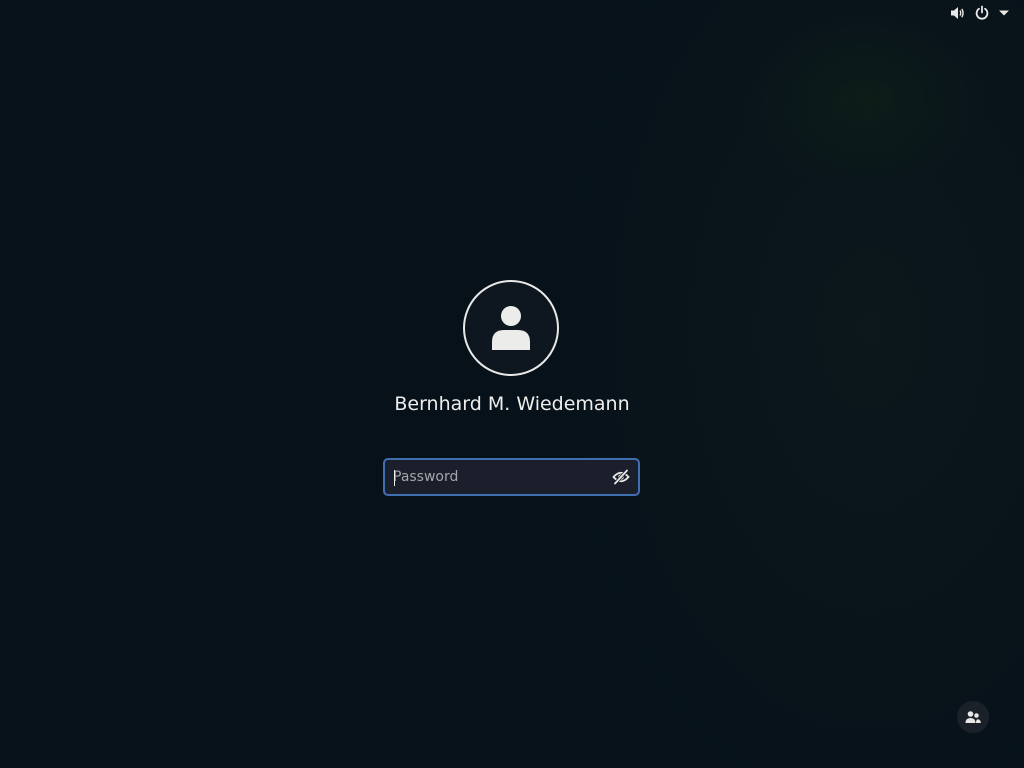  I want to click on password-input, so click(494, 477).